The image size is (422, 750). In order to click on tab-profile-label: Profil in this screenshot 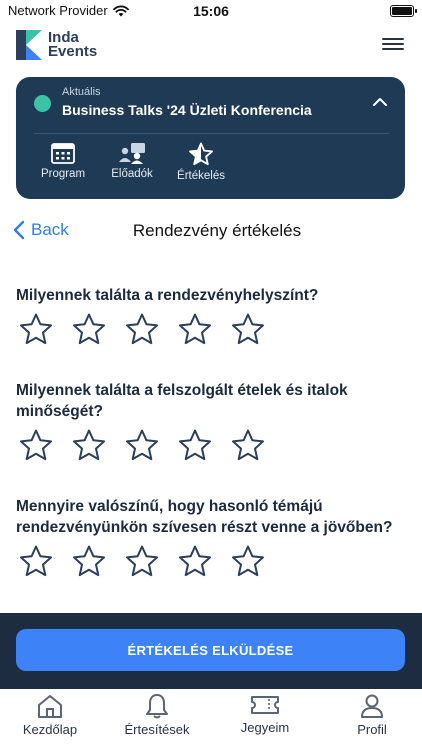, I will do `click(372, 729)`.